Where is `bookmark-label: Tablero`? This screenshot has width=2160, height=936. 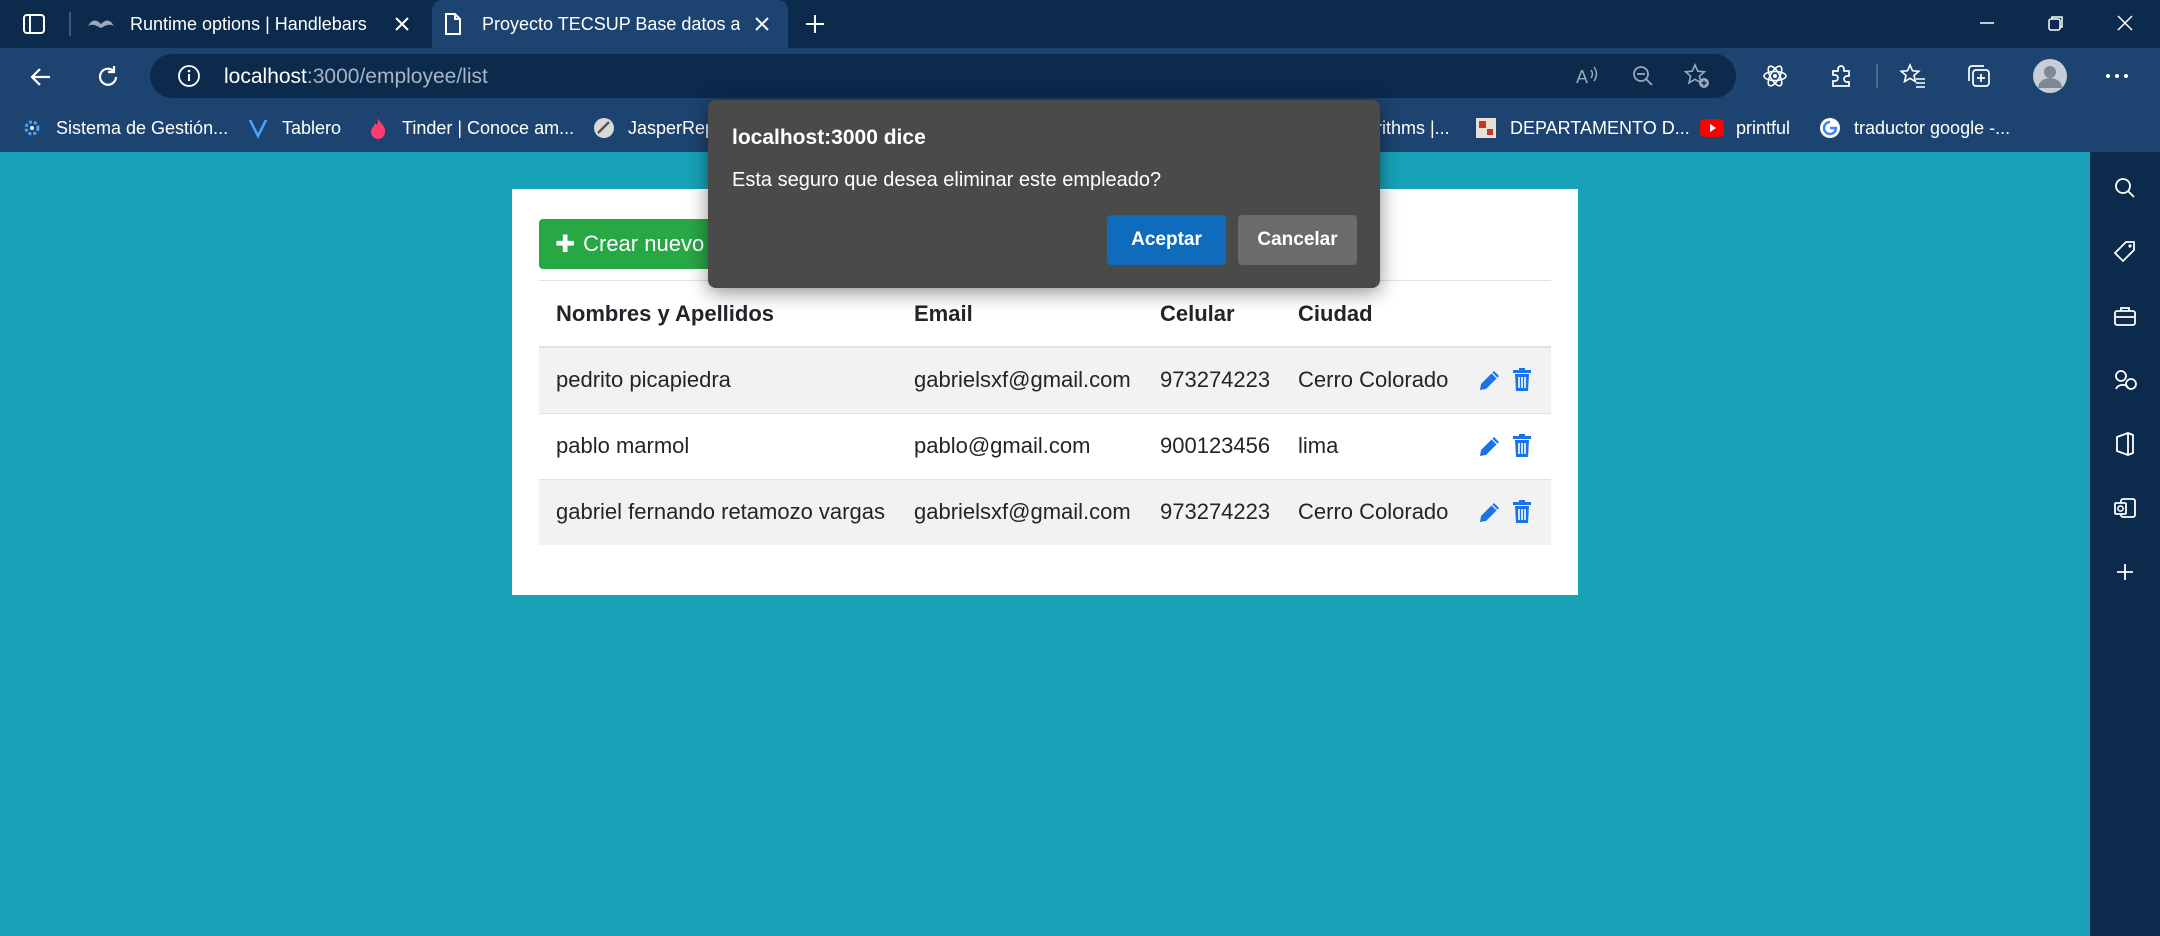
bookmark-label: Tablero is located at coordinates (312, 127).